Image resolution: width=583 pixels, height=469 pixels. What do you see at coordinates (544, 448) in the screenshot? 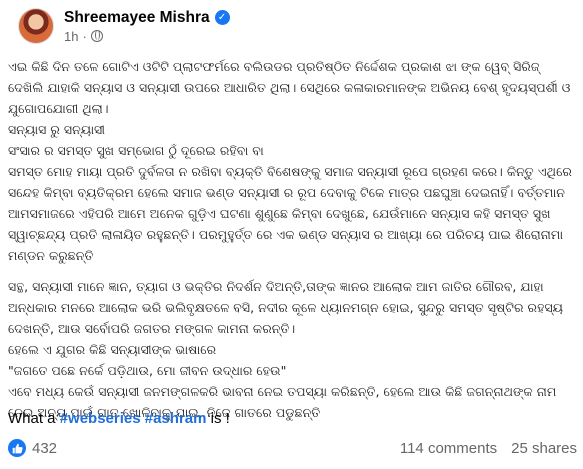
I see `shares-count: 25 shares` at bounding box center [544, 448].